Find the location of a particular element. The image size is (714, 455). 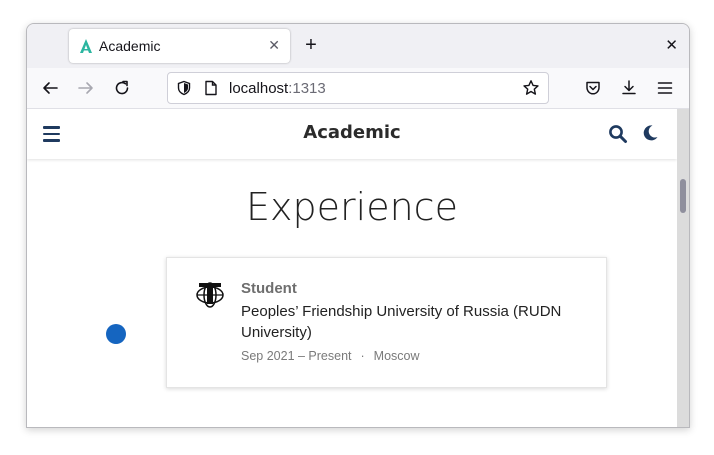

experience-role: Student is located at coordinates (269, 288).